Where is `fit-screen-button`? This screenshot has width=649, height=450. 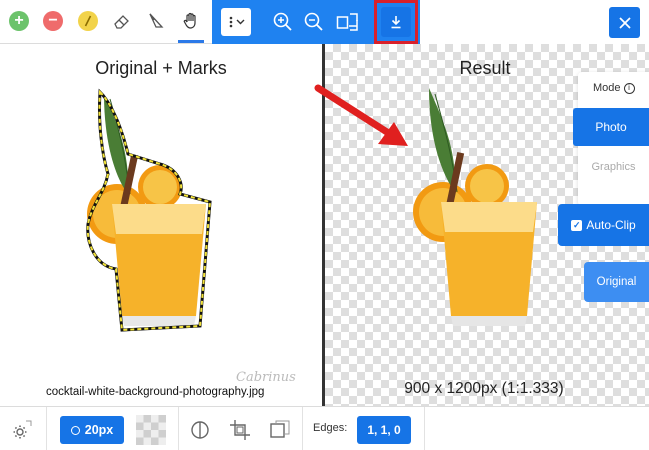
fit-screen-button is located at coordinates (347, 22).